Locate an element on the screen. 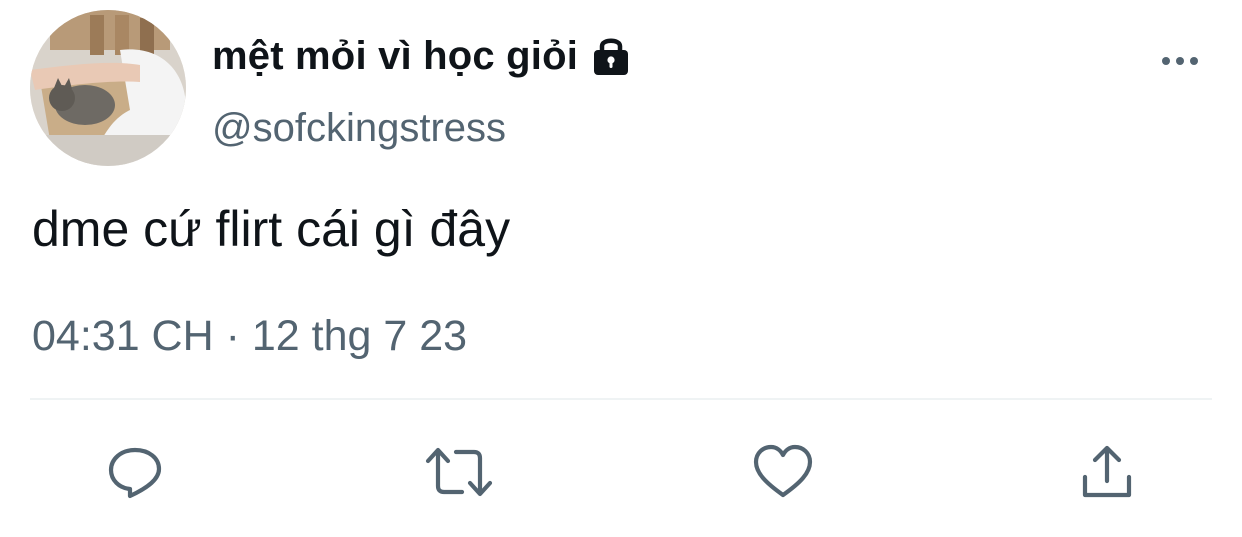 The image size is (1242, 537). divider is located at coordinates (621, 399).